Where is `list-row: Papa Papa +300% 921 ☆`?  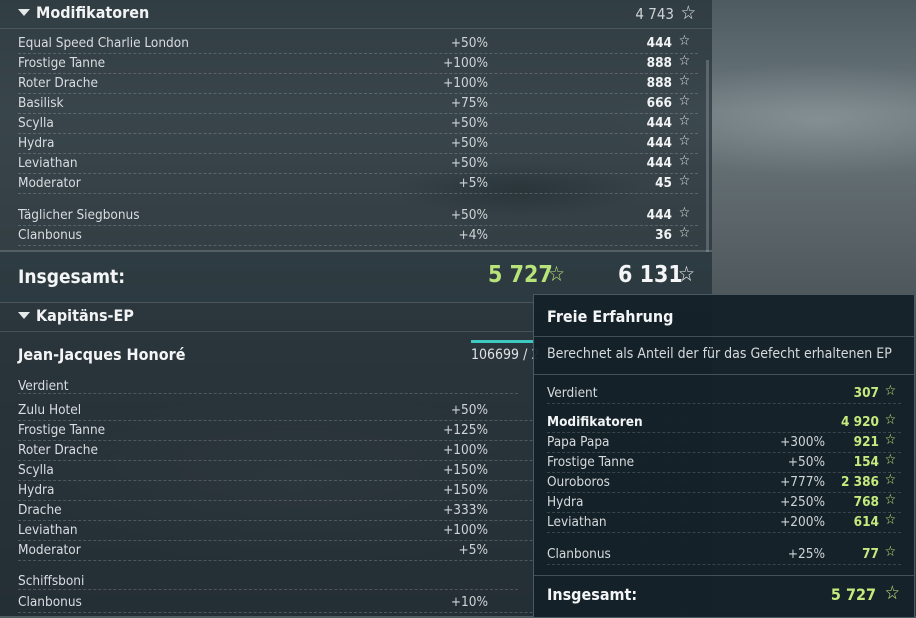 list-row: Papa Papa +300% 921 ☆ is located at coordinates (724, 442).